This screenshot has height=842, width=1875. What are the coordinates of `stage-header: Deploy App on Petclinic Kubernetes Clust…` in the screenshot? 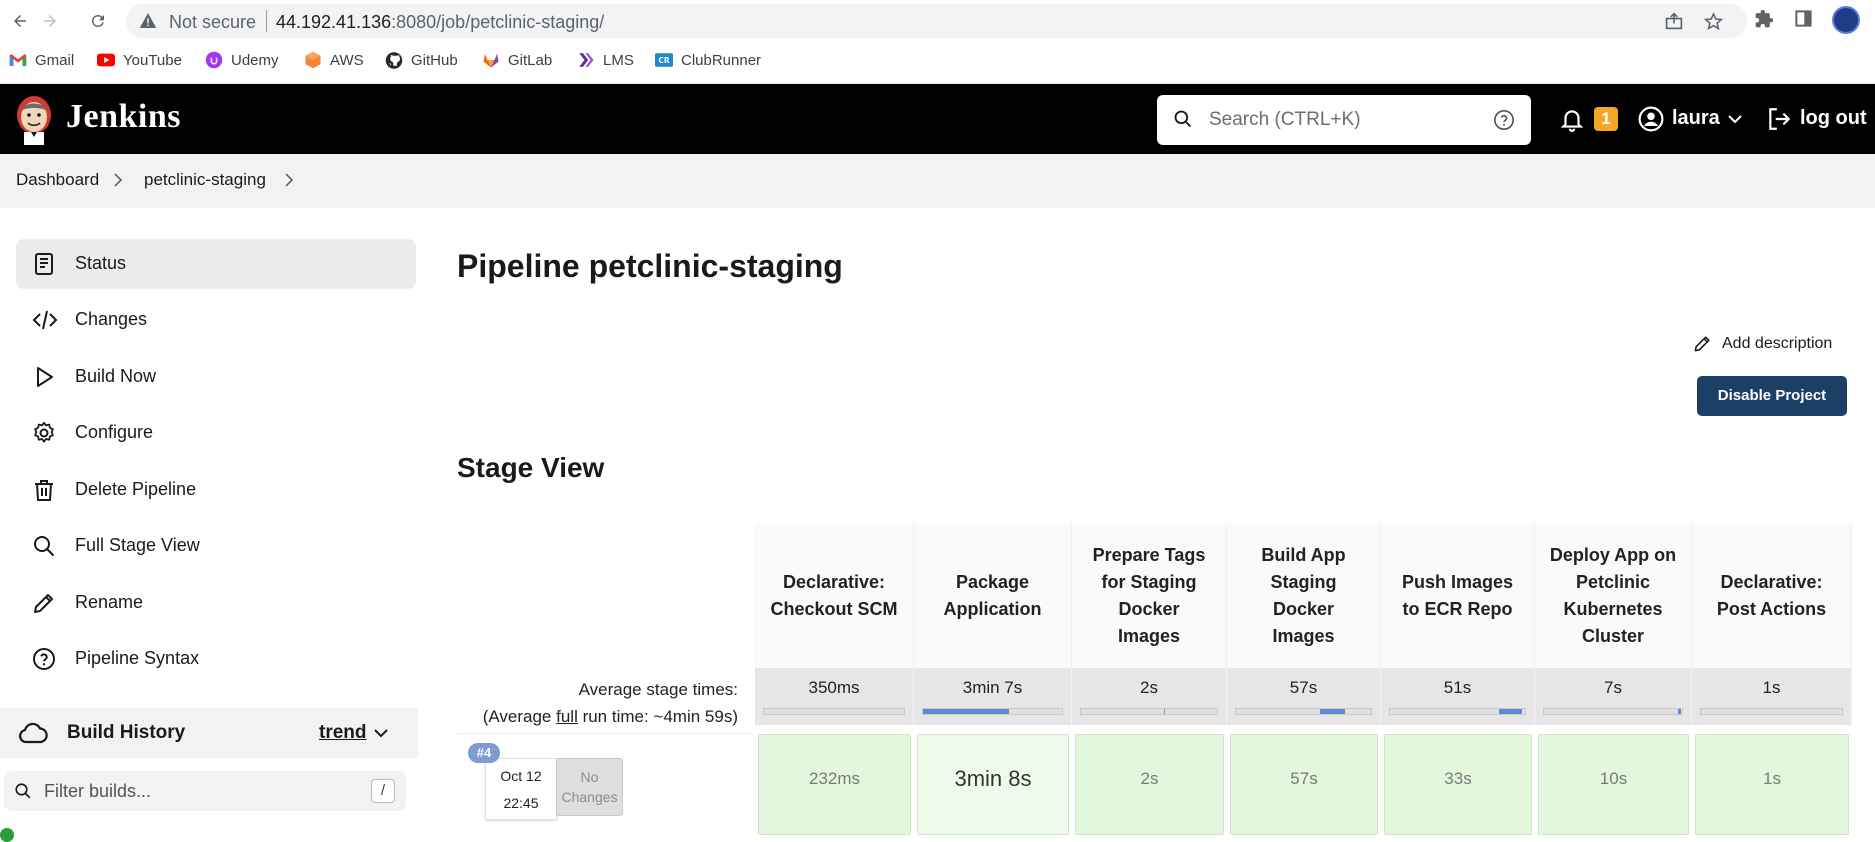 It's located at (1613, 595).